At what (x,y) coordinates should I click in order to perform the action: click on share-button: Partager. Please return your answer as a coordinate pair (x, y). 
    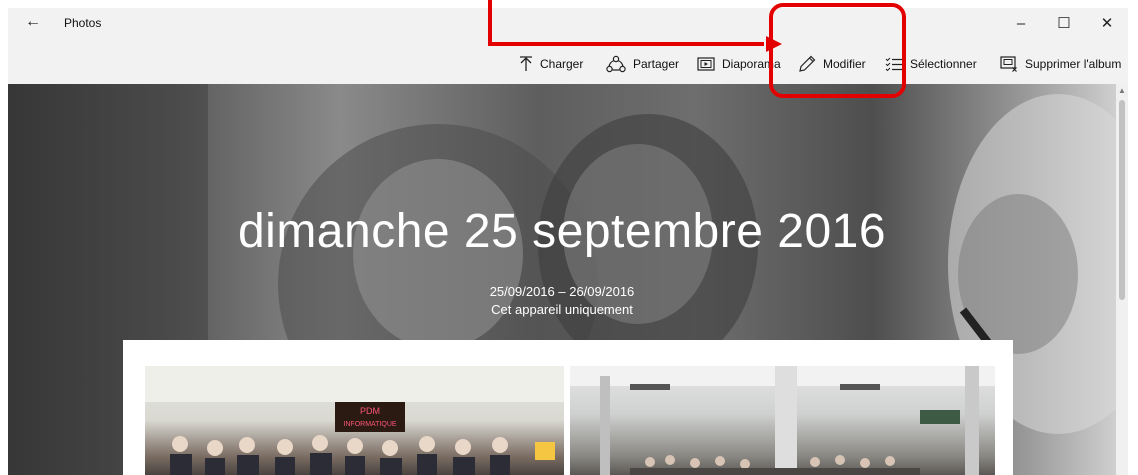
    Looking at the image, I should click on (642, 64).